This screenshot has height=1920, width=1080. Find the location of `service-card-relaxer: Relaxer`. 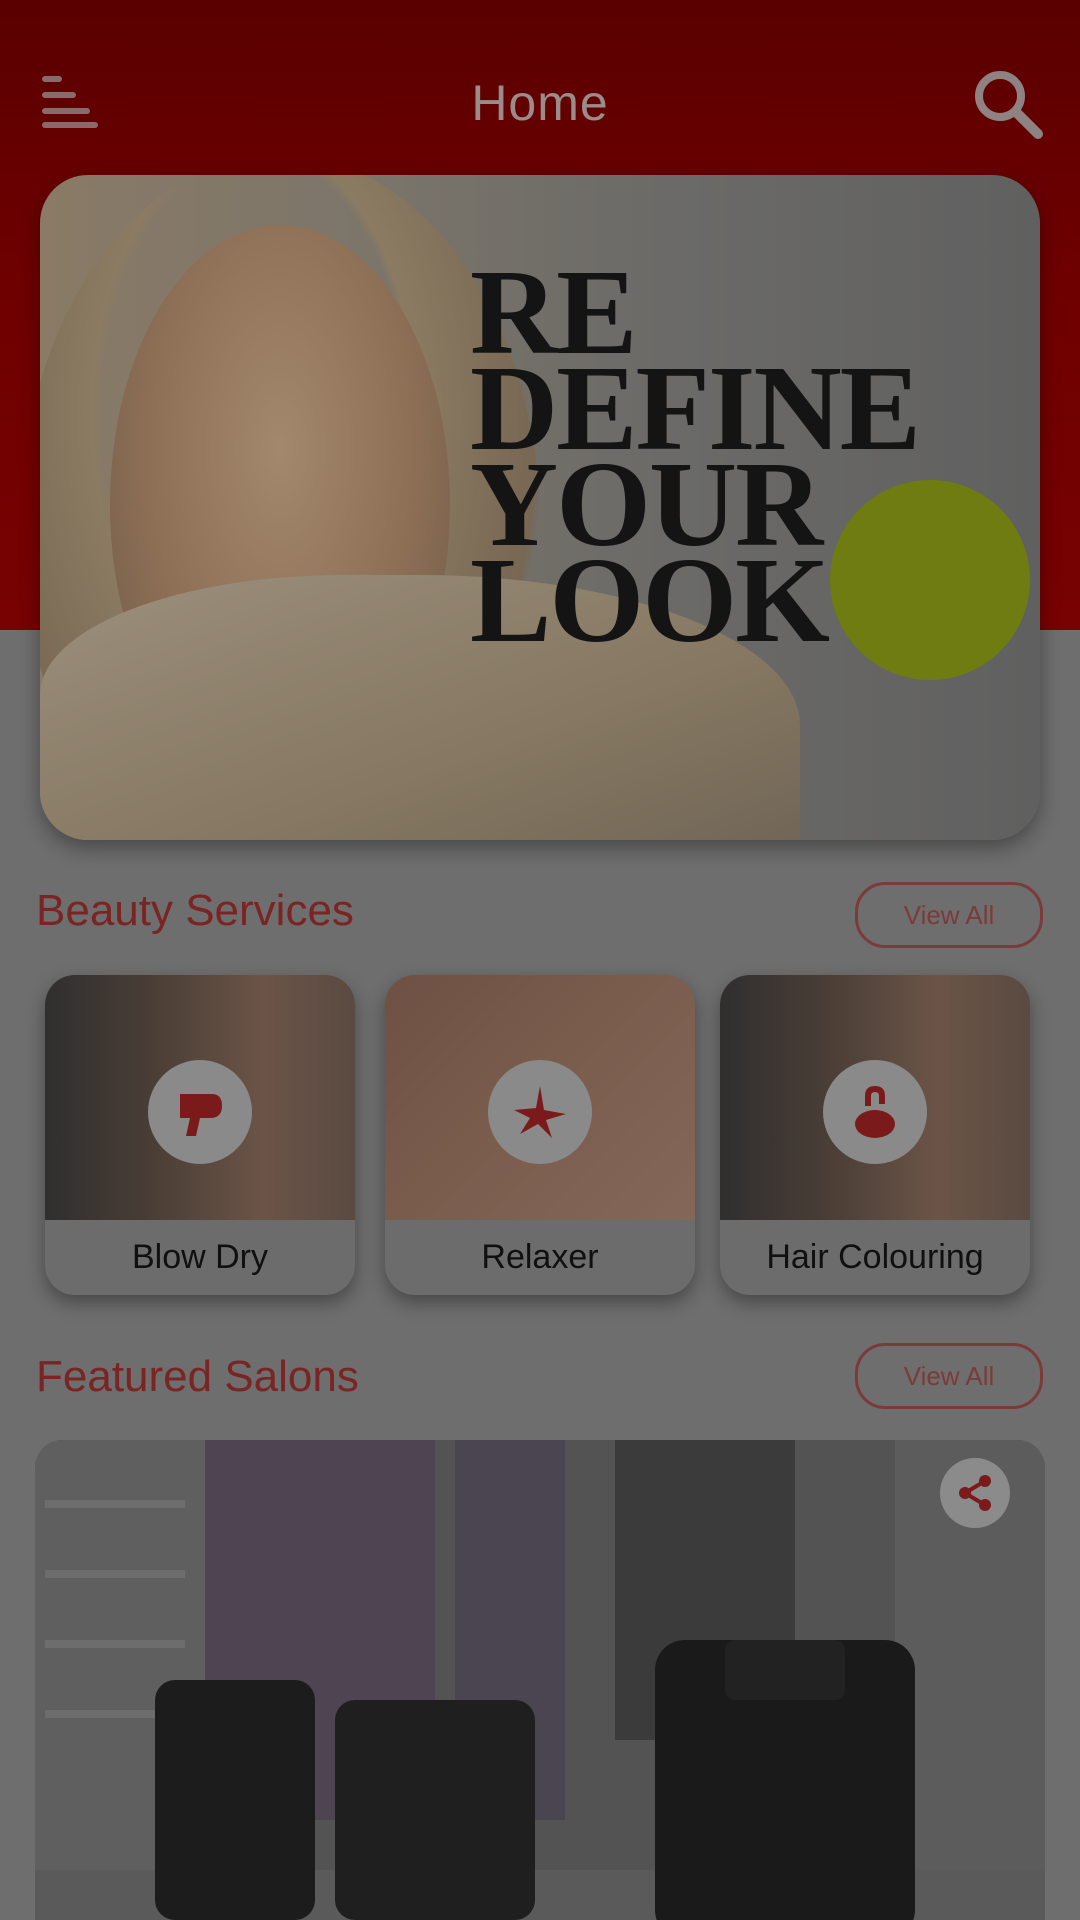

service-card-relaxer: Relaxer is located at coordinates (540, 1135).